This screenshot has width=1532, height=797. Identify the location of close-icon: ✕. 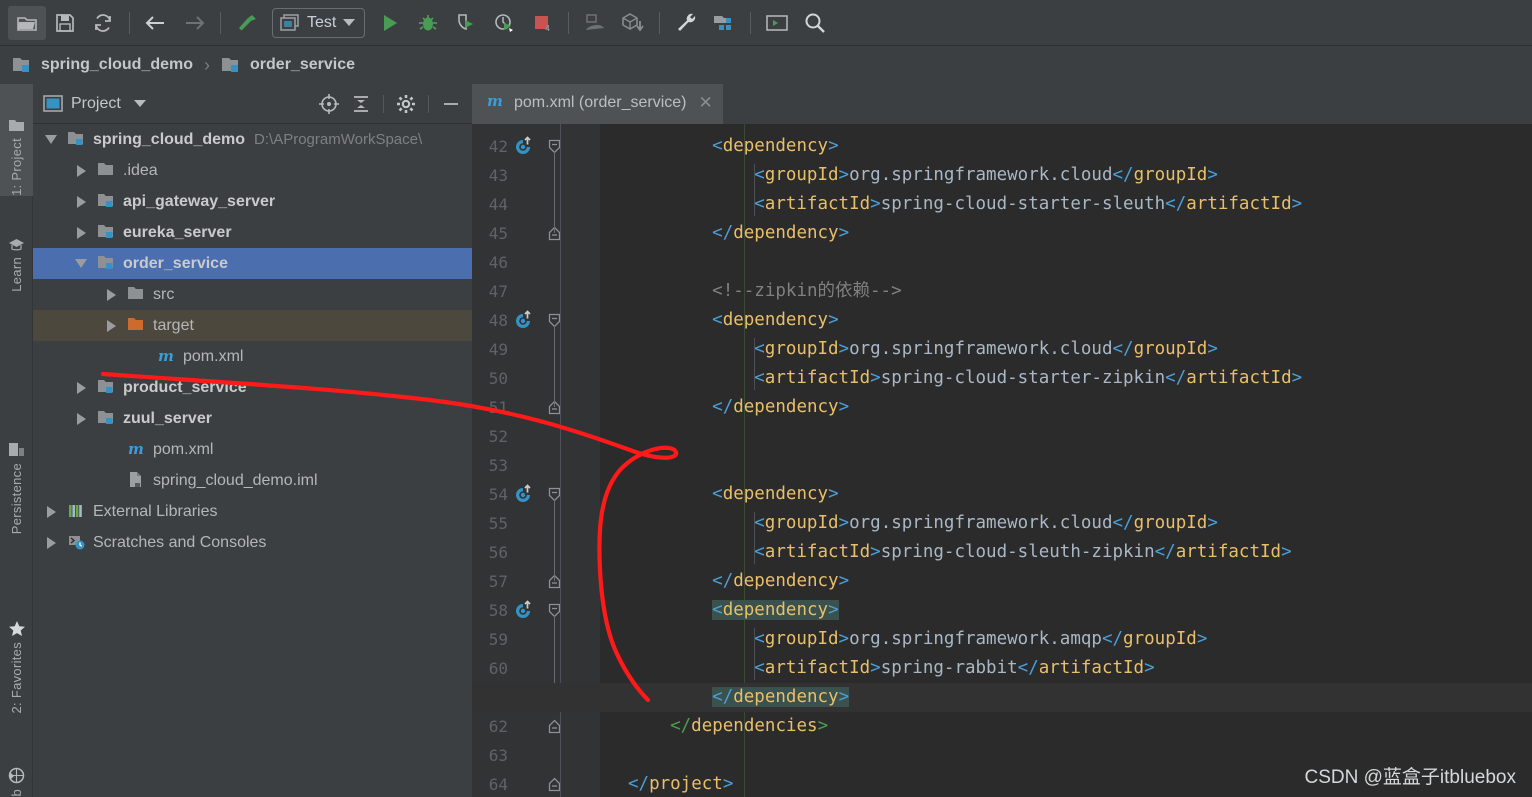
(705, 103).